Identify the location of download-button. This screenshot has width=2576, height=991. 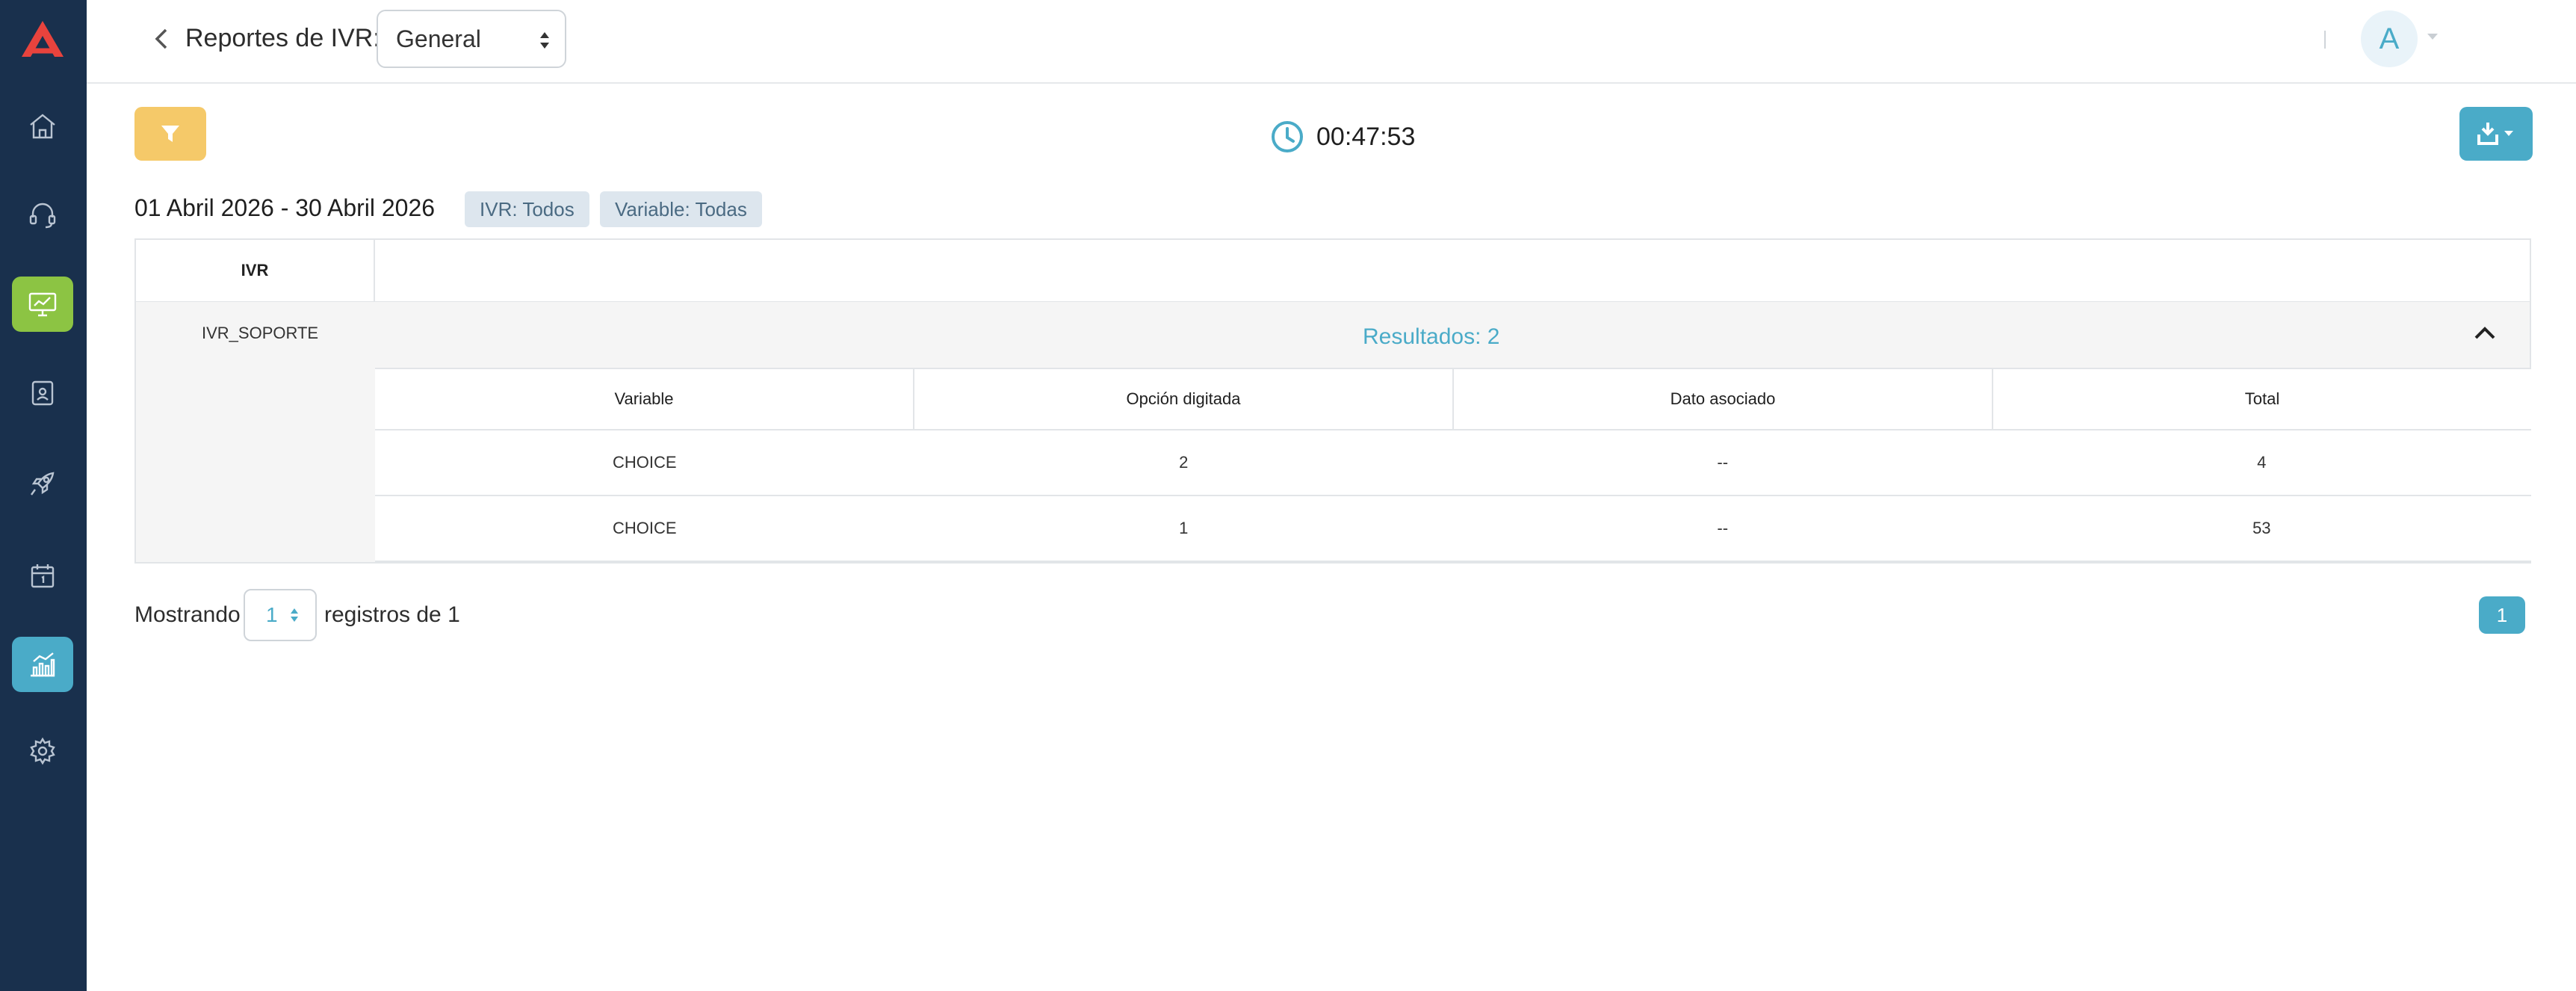
(2496, 134).